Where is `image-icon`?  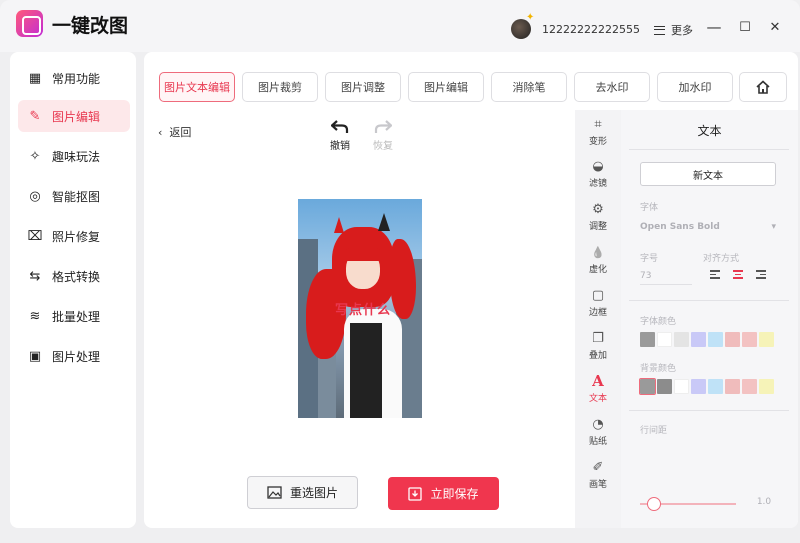 image-icon is located at coordinates (274, 492).